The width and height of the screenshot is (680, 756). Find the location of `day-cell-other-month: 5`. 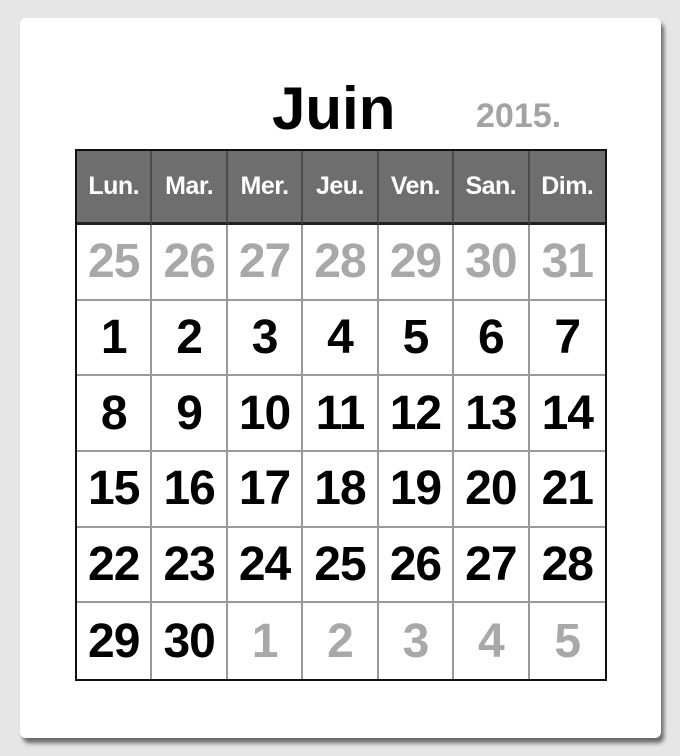

day-cell-other-month: 5 is located at coordinates (567, 641).